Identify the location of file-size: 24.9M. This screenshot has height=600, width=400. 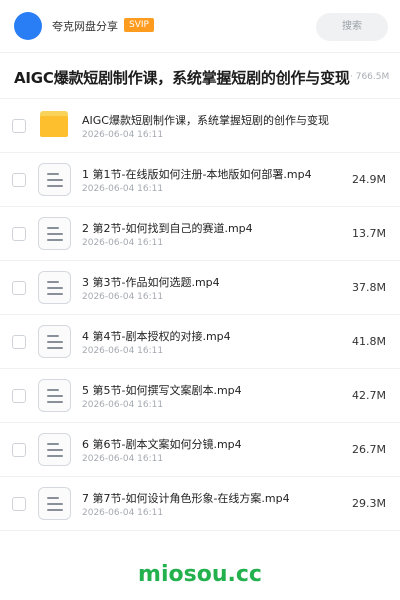
(369, 179).